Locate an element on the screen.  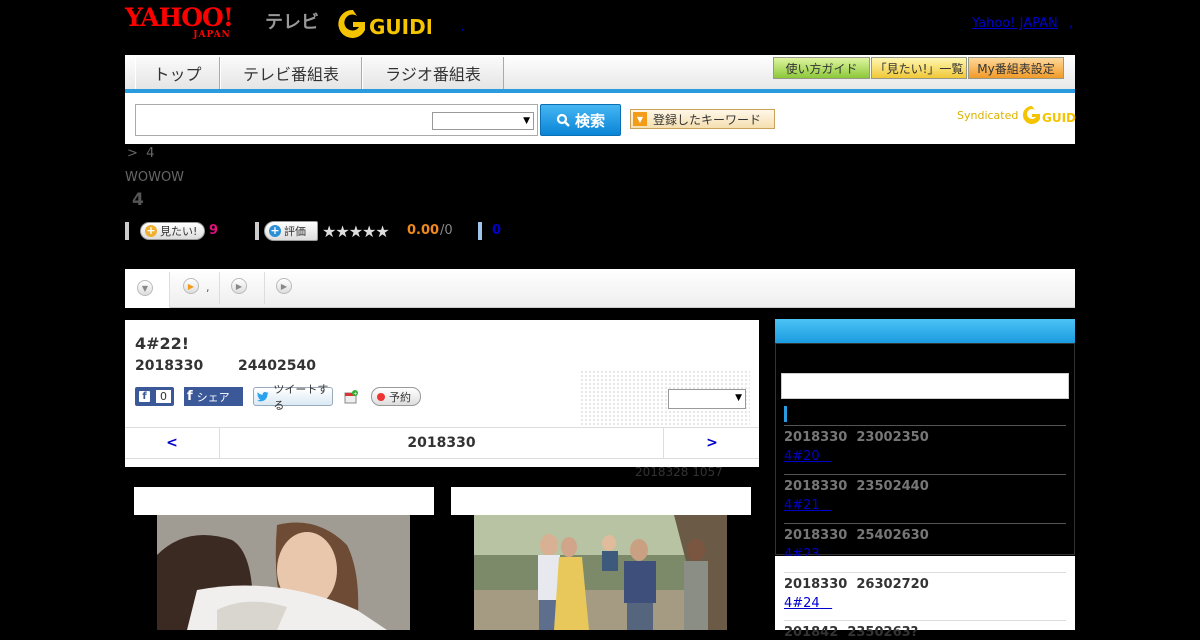
want-label: 見たい! is located at coordinates (179, 231).